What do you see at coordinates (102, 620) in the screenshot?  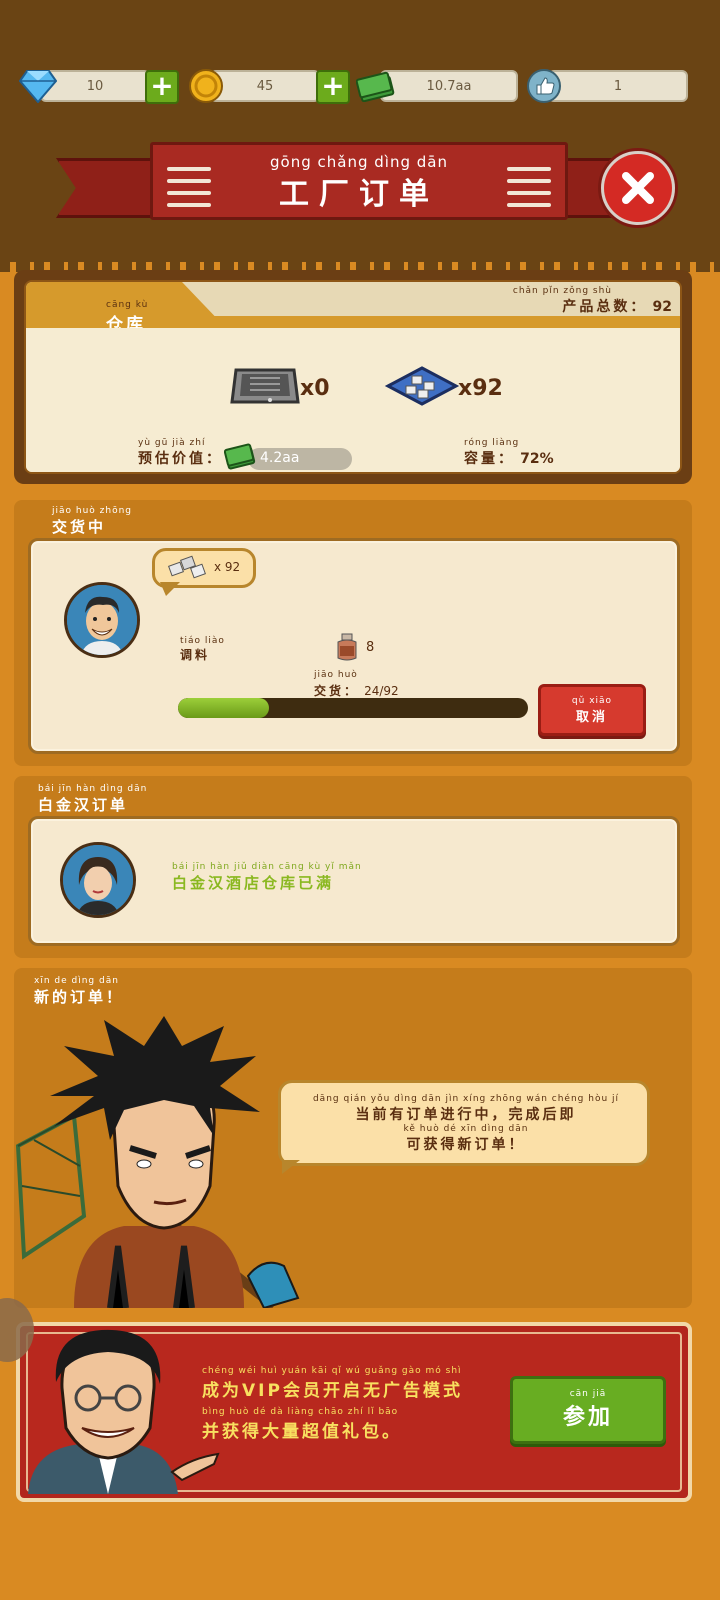 I see `customer-avatar-man` at bounding box center [102, 620].